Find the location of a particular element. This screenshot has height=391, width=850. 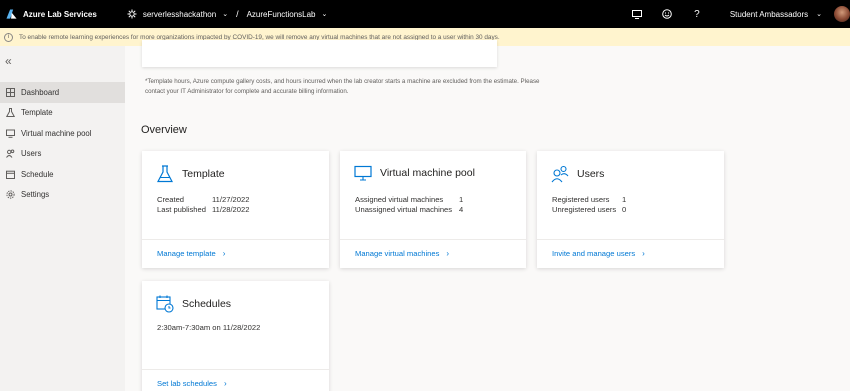

row-label: Last published is located at coordinates (181, 210).